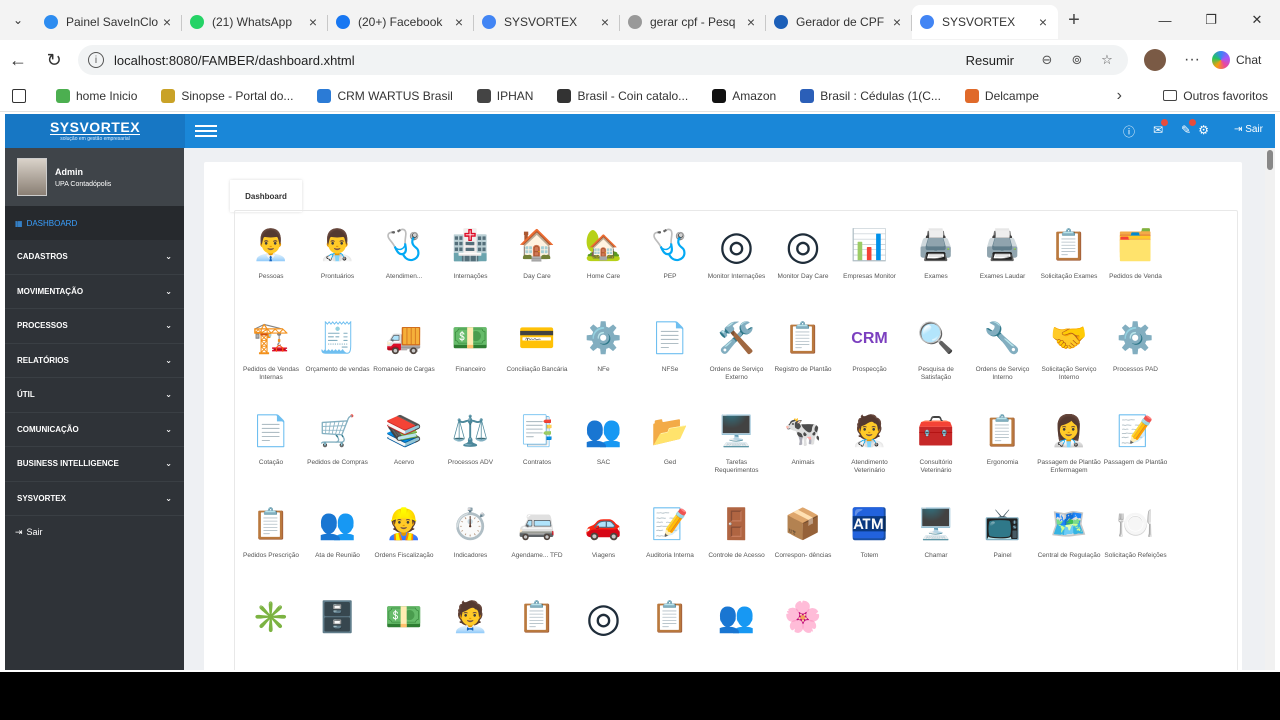  I want to click on module-tile: ◎, so click(604, 632).